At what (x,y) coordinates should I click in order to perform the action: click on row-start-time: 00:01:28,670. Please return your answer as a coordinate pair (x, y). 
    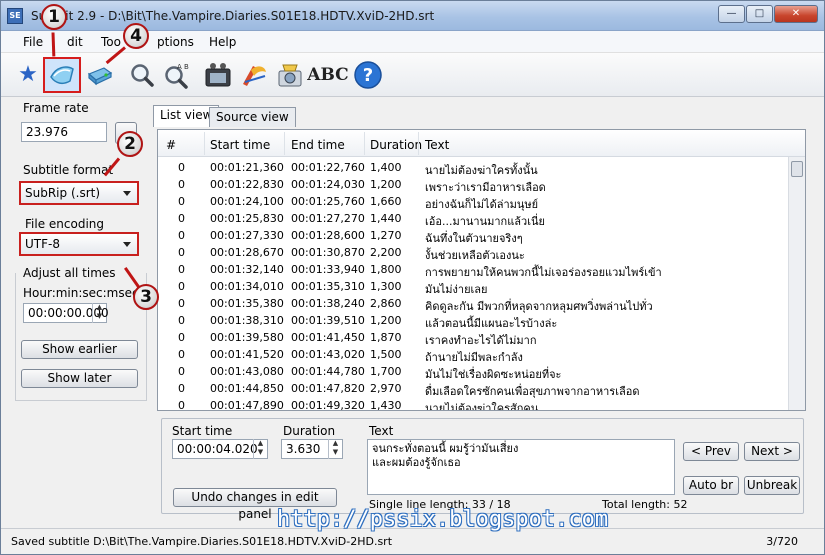
    Looking at the image, I should click on (247, 252).